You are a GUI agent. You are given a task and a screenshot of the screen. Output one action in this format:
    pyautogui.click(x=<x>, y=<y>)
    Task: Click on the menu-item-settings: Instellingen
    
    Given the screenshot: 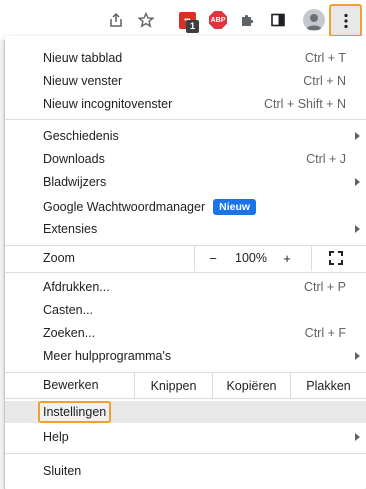 What is the action you would take?
    pyautogui.click(x=185, y=412)
    